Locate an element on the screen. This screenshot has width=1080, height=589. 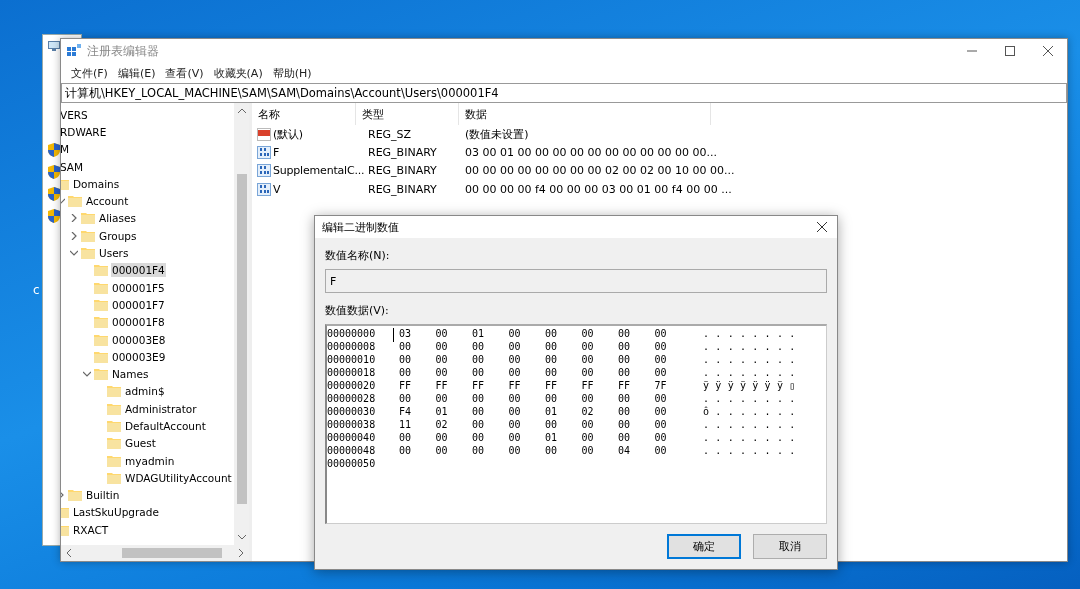
menu-item: 查看(V) is located at coordinates (184, 73).